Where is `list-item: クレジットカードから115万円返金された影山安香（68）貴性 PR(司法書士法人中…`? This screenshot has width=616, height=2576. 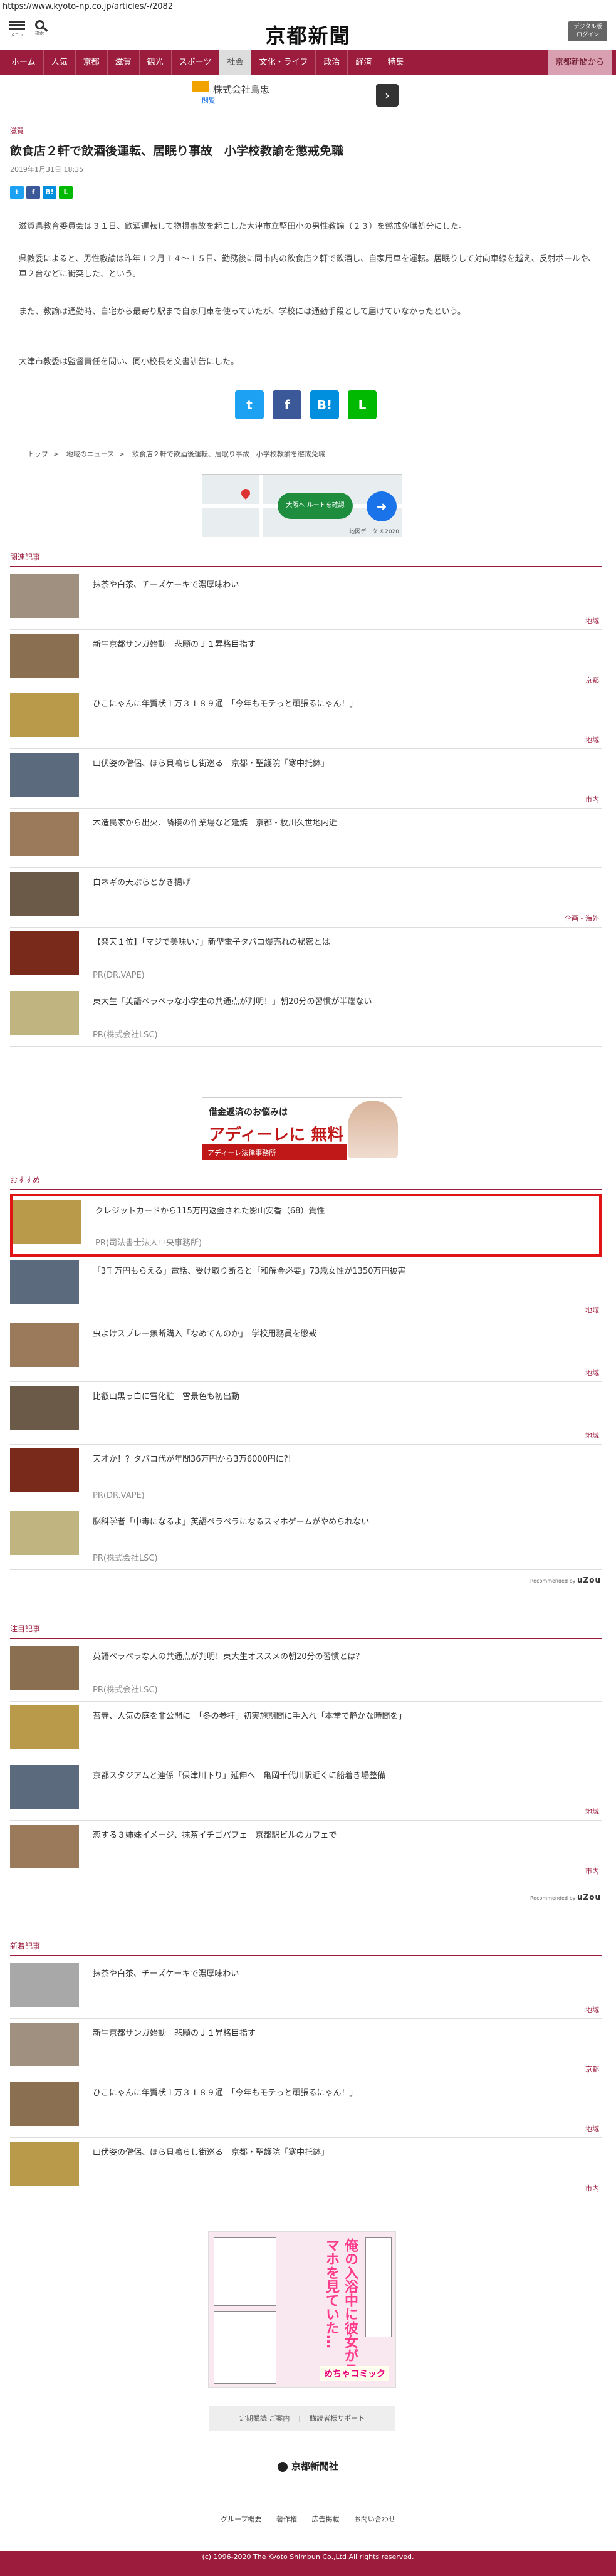
list-item: クレジットカードから115万円返金された影山安香（68）貴性 PR(司法書士法人中… is located at coordinates (306, 1225).